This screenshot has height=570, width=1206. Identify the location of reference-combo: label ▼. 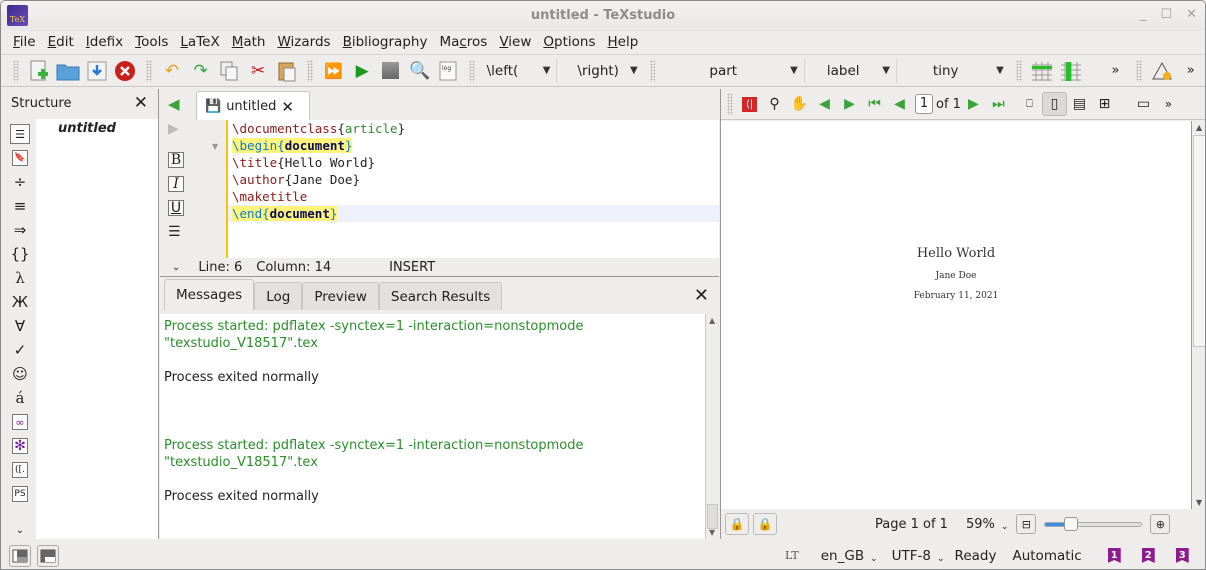
(851, 70).